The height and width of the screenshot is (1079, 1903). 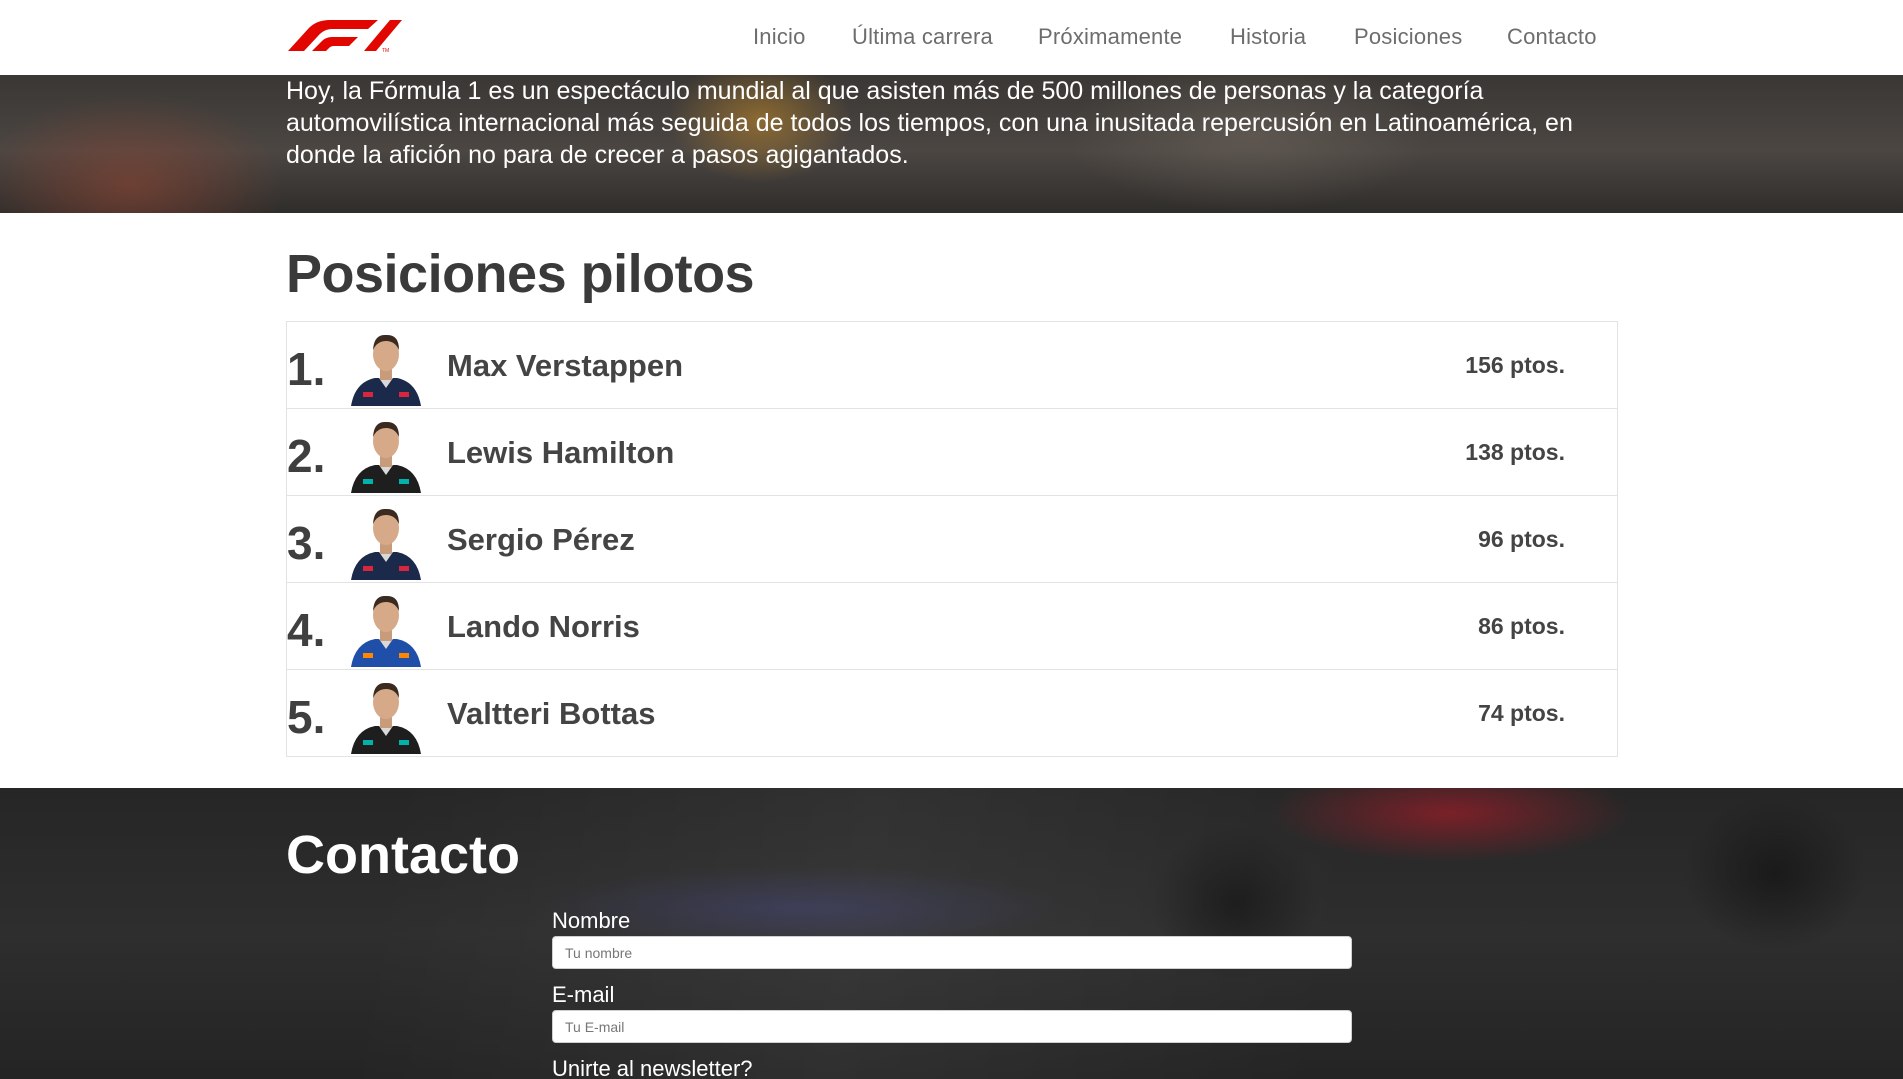 I want to click on nav-proximamente: Próximamente, so click(x=1110, y=37).